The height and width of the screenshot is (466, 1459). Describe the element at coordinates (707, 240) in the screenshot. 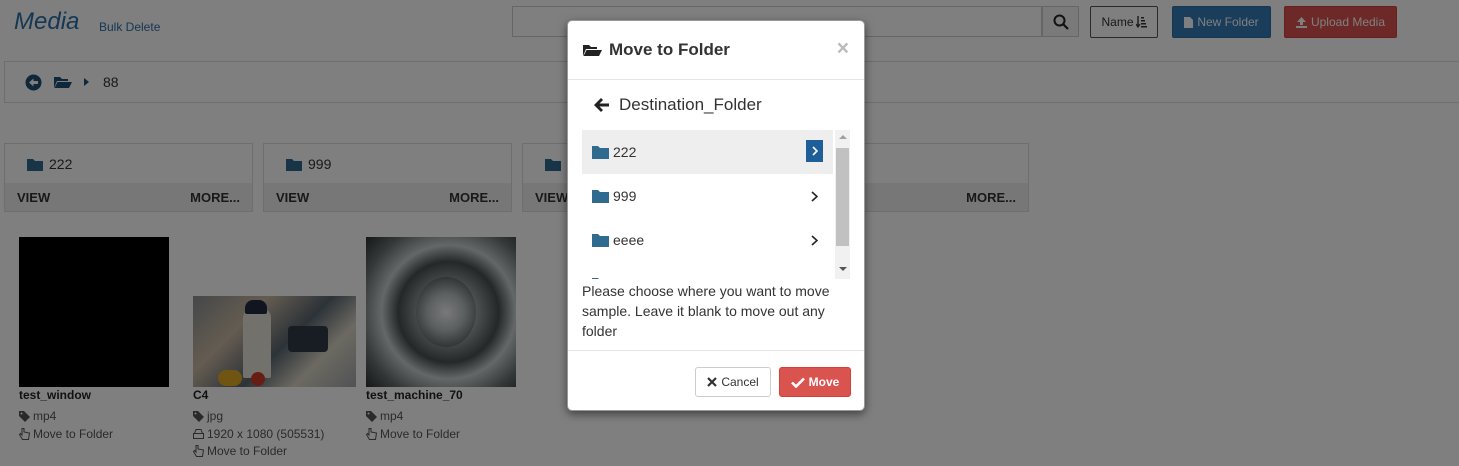

I see `folder-list-item: eeee` at that location.